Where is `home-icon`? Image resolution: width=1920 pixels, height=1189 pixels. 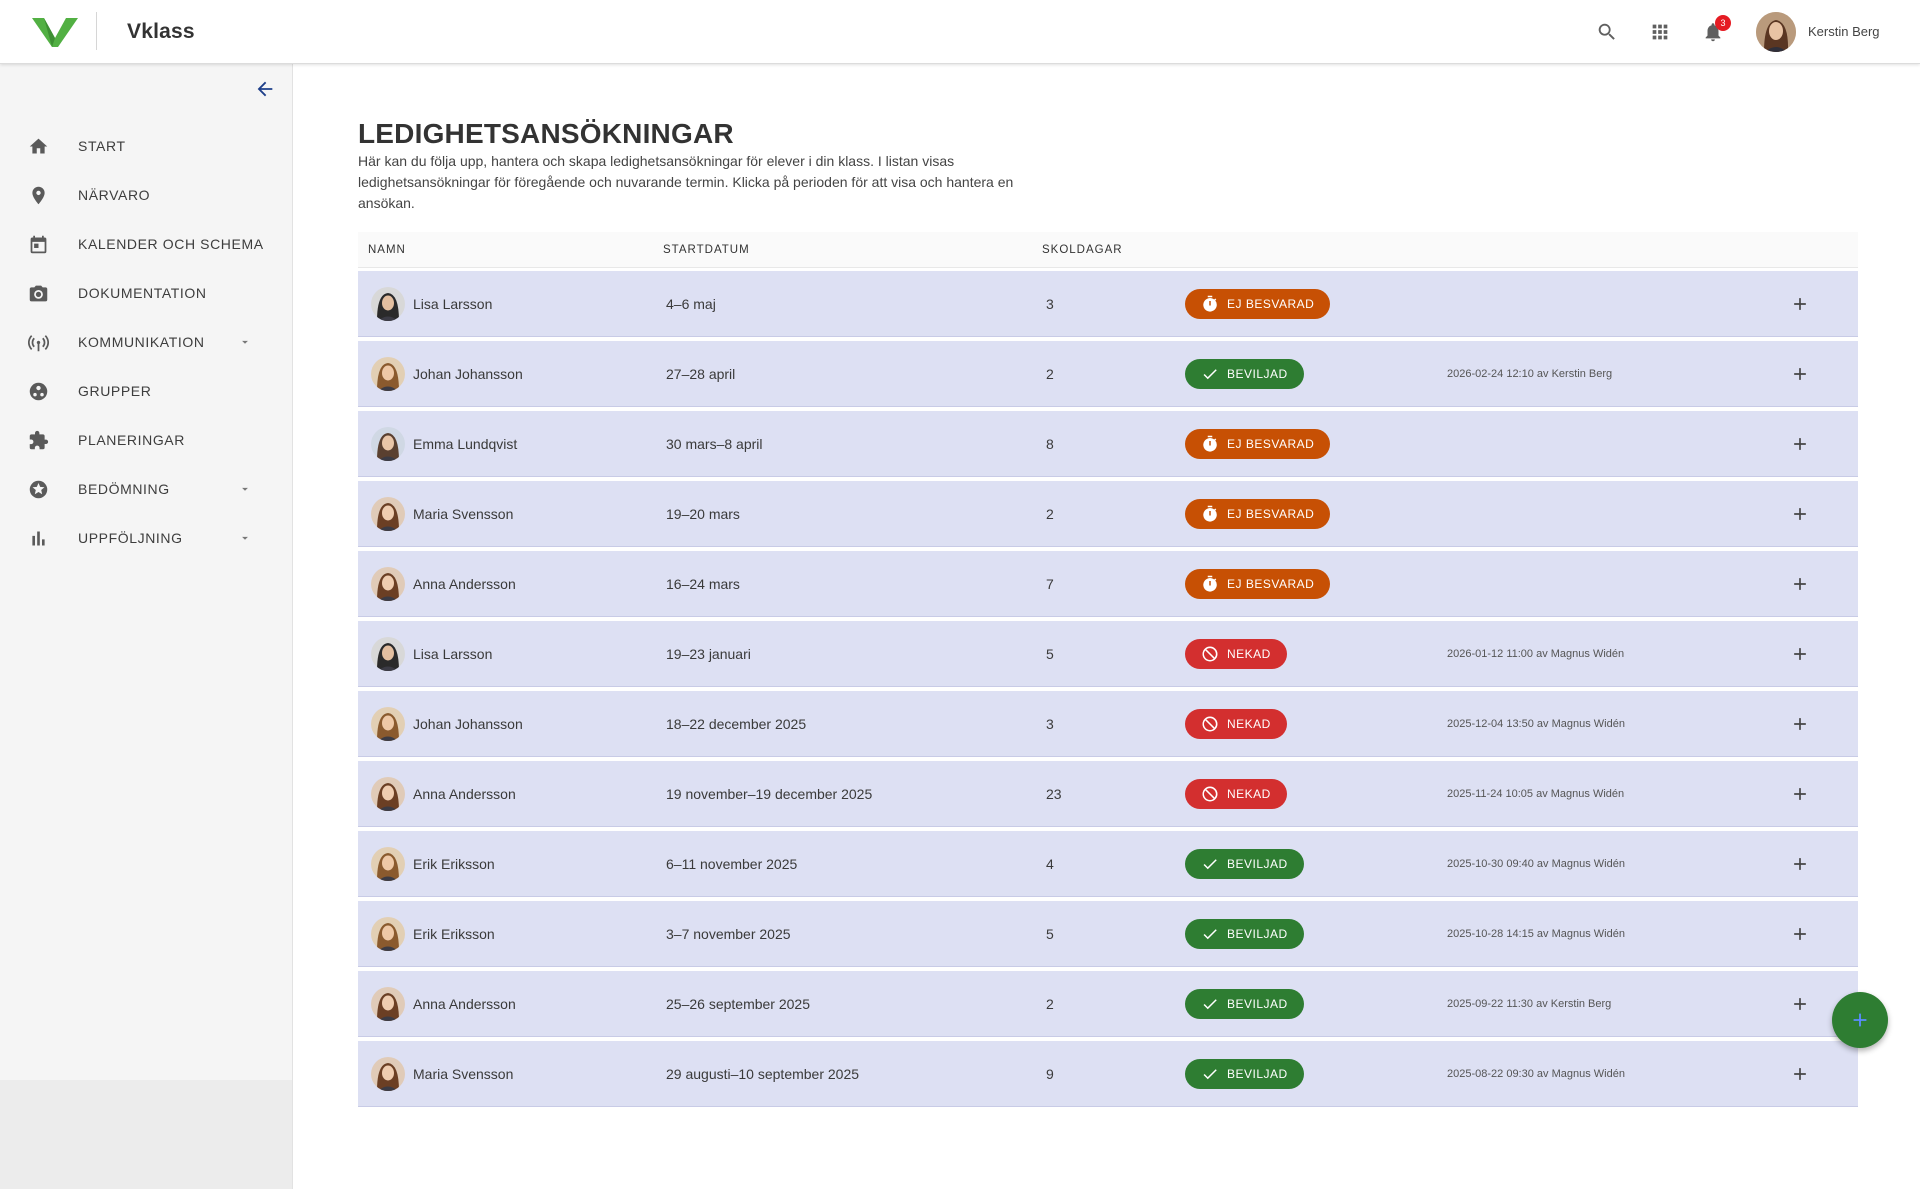
home-icon is located at coordinates (38, 146).